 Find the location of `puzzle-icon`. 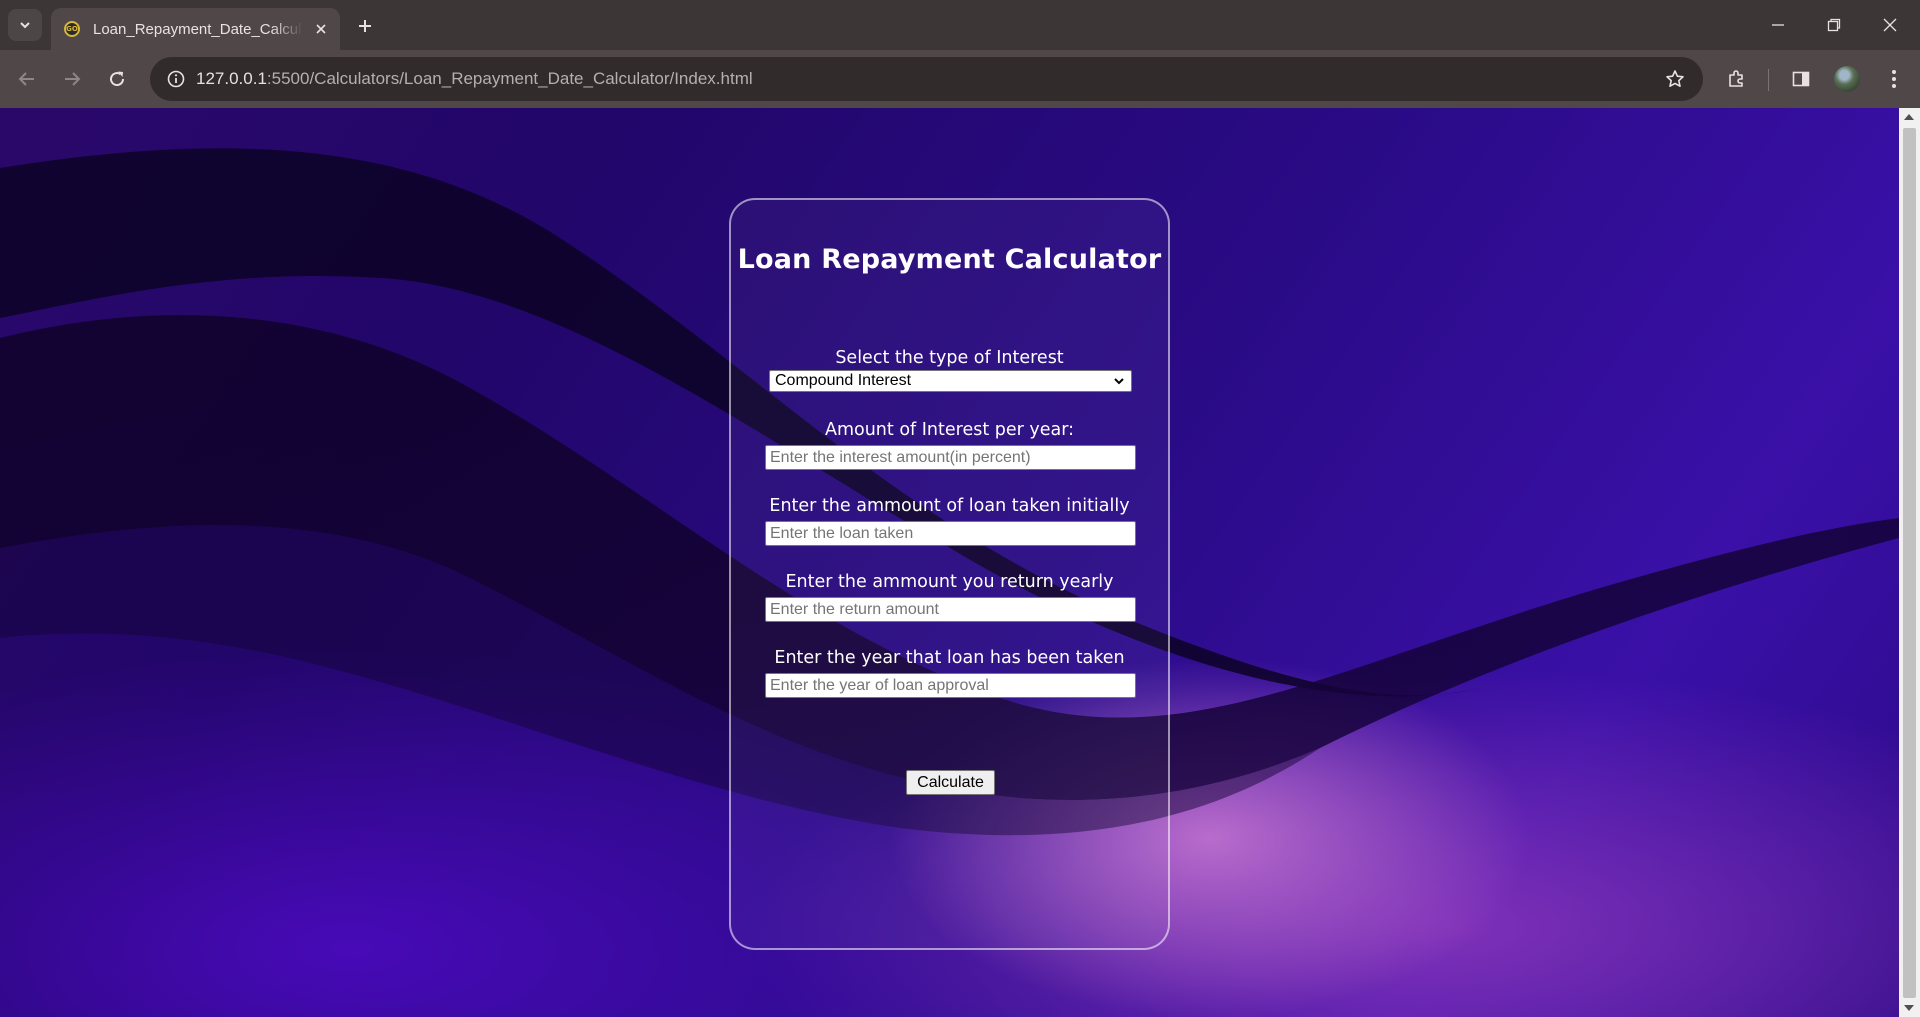

puzzle-icon is located at coordinates (1736, 78).